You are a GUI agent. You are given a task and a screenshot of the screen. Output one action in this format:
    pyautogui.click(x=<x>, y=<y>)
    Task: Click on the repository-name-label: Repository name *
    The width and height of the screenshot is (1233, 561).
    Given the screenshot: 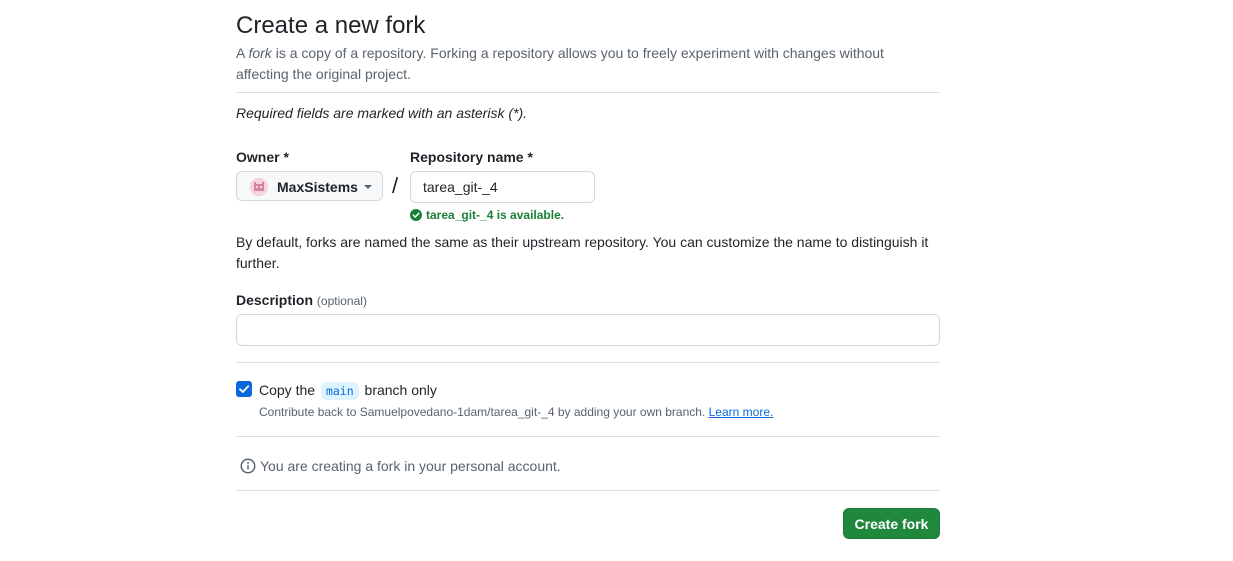 What is the action you would take?
    pyautogui.click(x=471, y=157)
    